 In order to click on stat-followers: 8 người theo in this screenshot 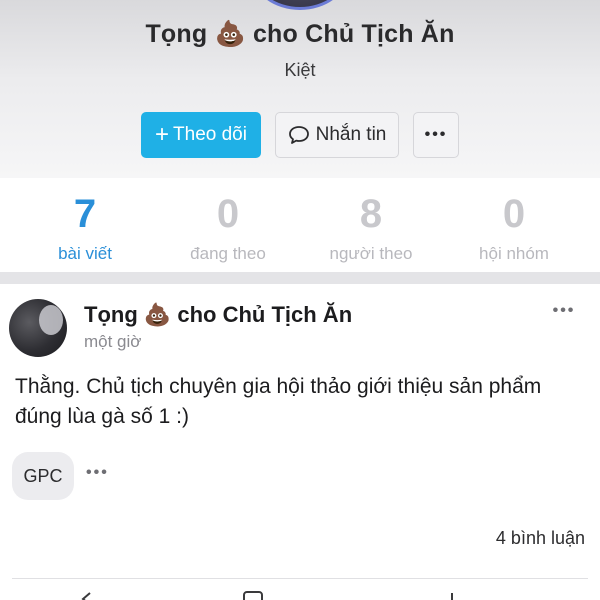, I will do `click(371, 228)`.